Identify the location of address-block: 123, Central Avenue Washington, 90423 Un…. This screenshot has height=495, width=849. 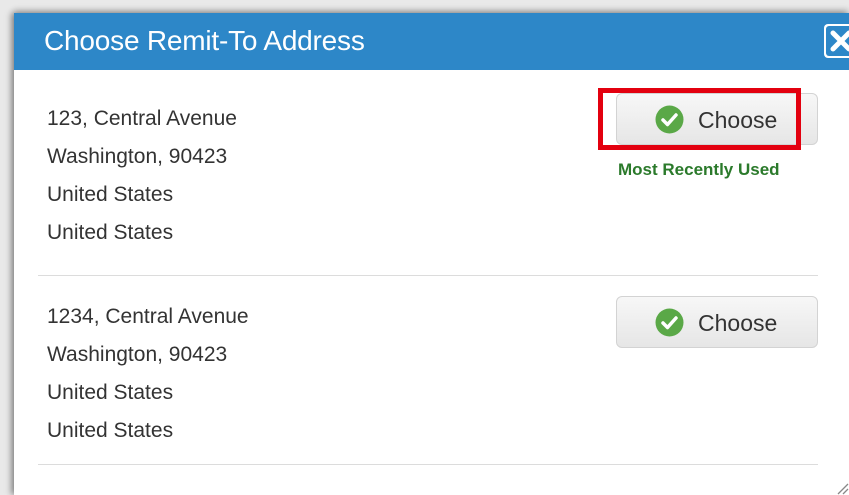
(142, 176).